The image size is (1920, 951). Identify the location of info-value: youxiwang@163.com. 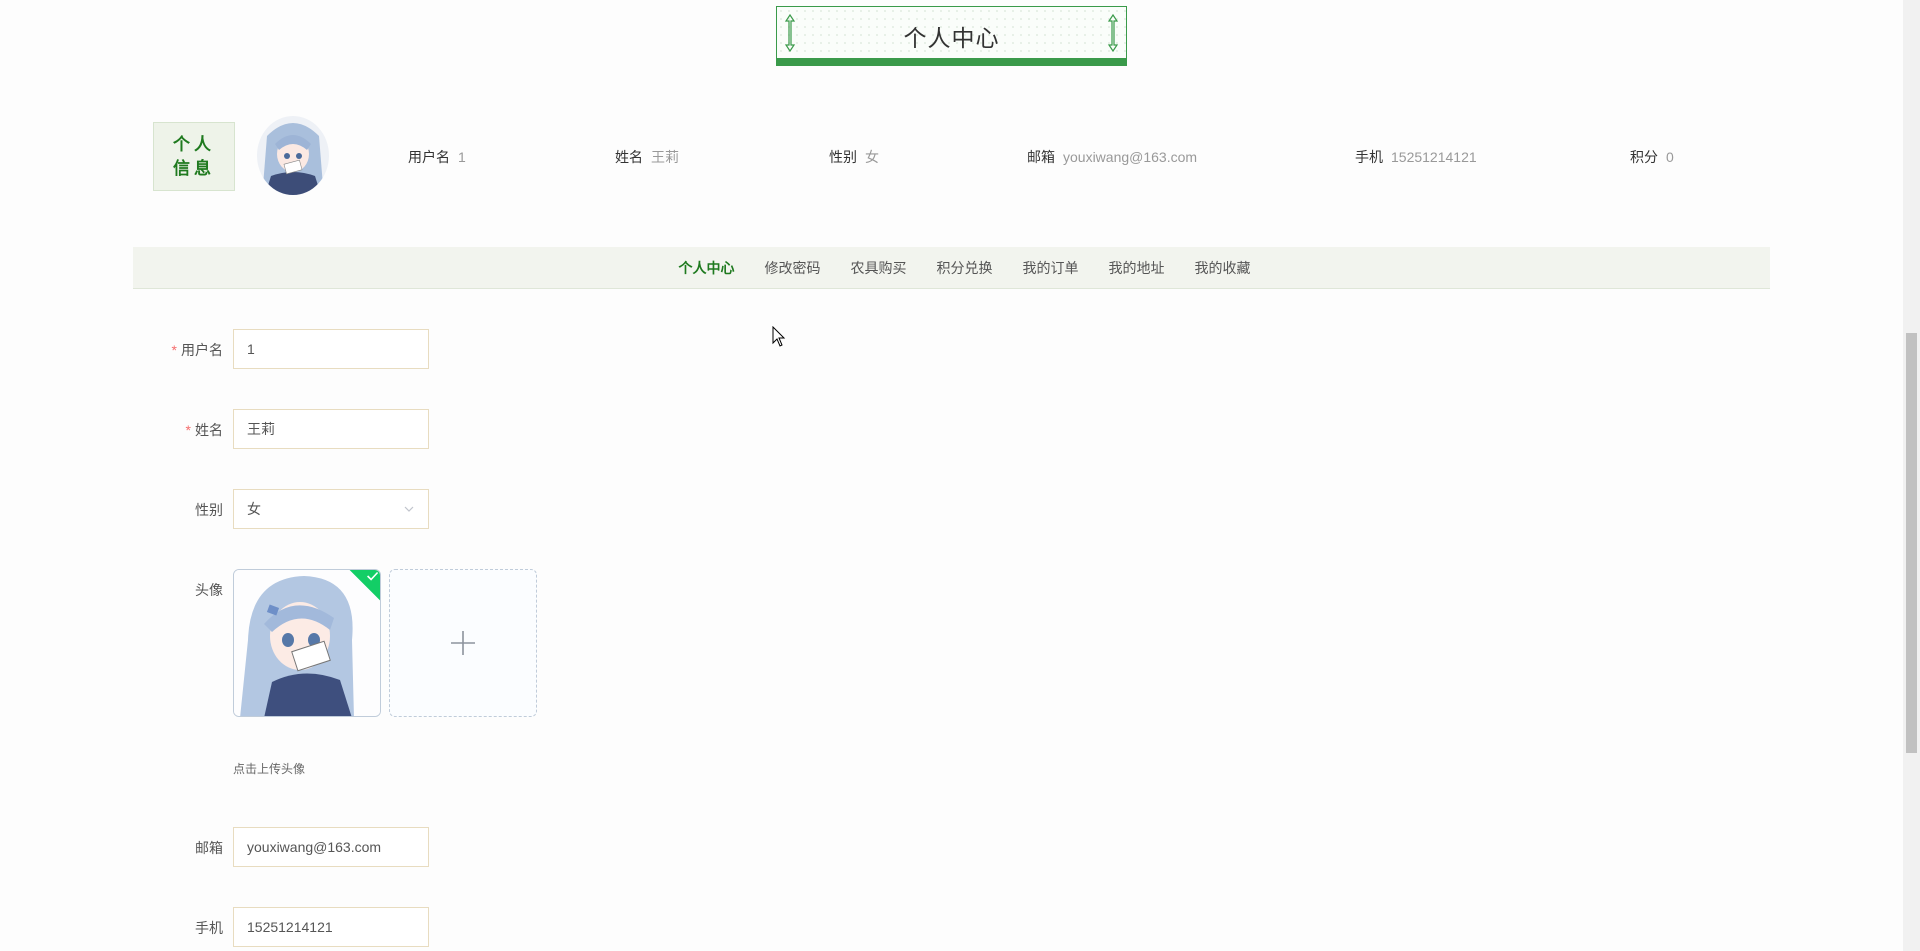
(1130, 157).